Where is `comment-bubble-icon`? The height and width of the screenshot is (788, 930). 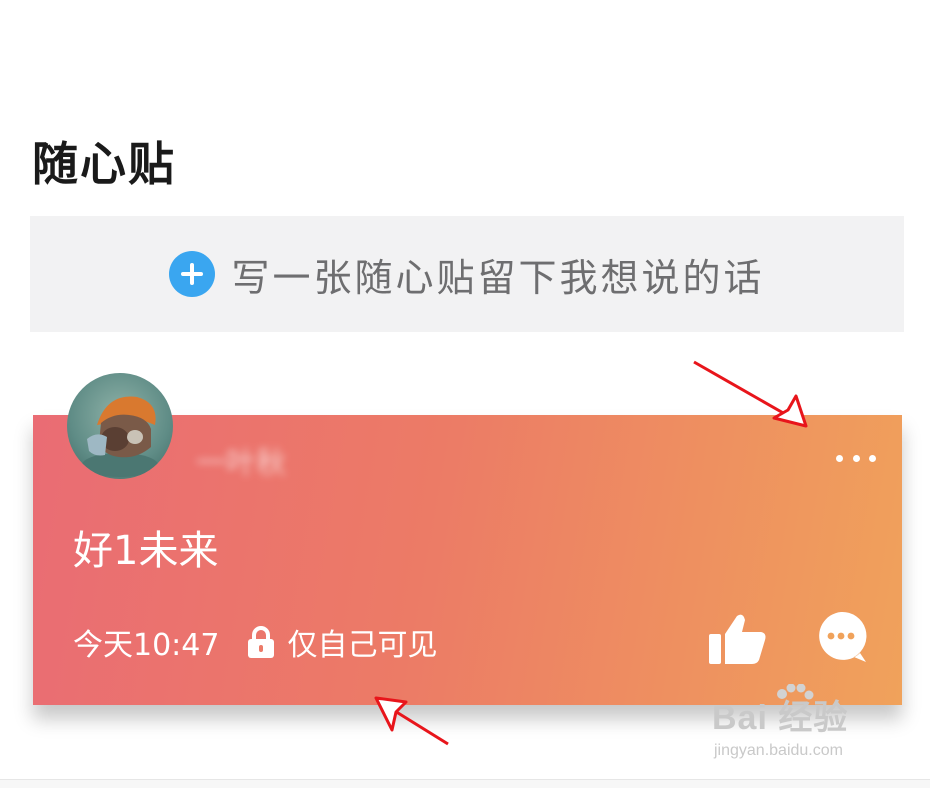
comment-bubble-icon is located at coordinates (841, 637).